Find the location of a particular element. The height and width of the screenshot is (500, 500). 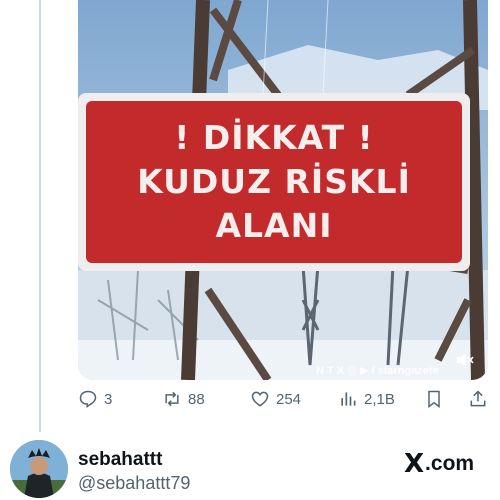

author-handle: @sebahattt79 is located at coordinates (134, 483).